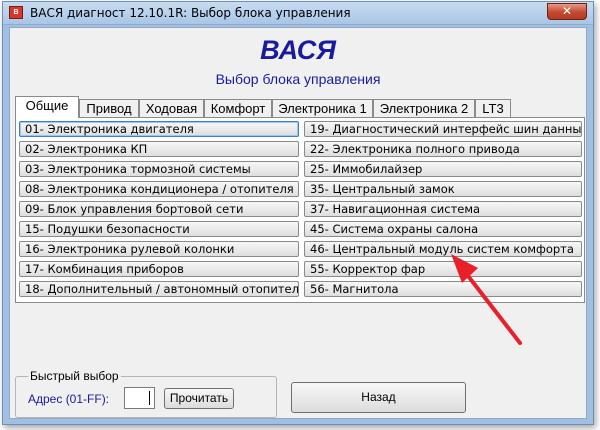 This screenshot has height=430, width=600. What do you see at coordinates (443, 289) in the screenshot?
I see `module-button-56: 56- Магнитола` at bounding box center [443, 289].